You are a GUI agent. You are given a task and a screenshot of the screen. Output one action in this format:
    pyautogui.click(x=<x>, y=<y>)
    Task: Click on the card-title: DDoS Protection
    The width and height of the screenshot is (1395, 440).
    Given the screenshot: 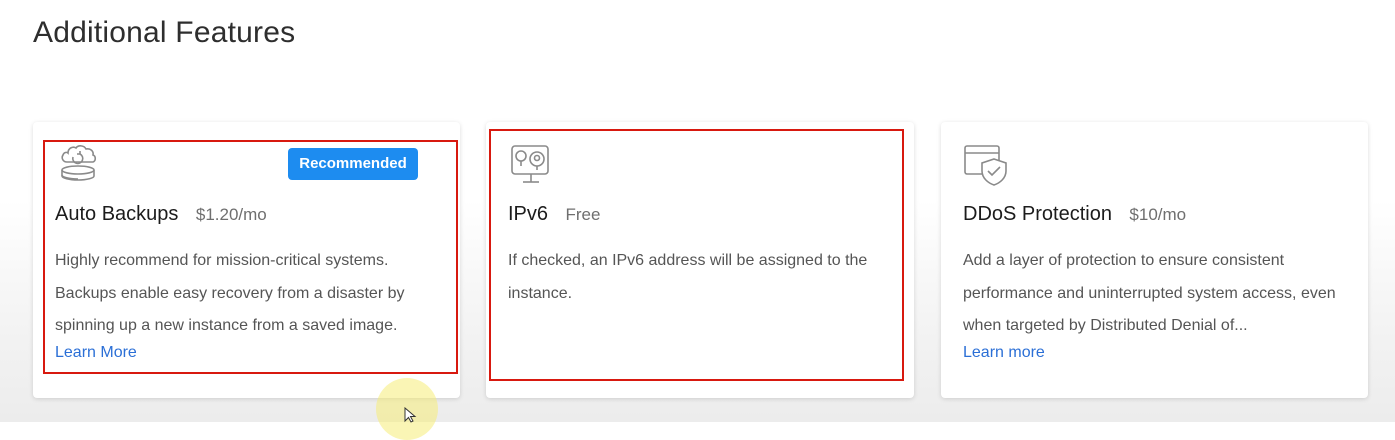 What is the action you would take?
    pyautogui.click(x=1037, y=214)
    